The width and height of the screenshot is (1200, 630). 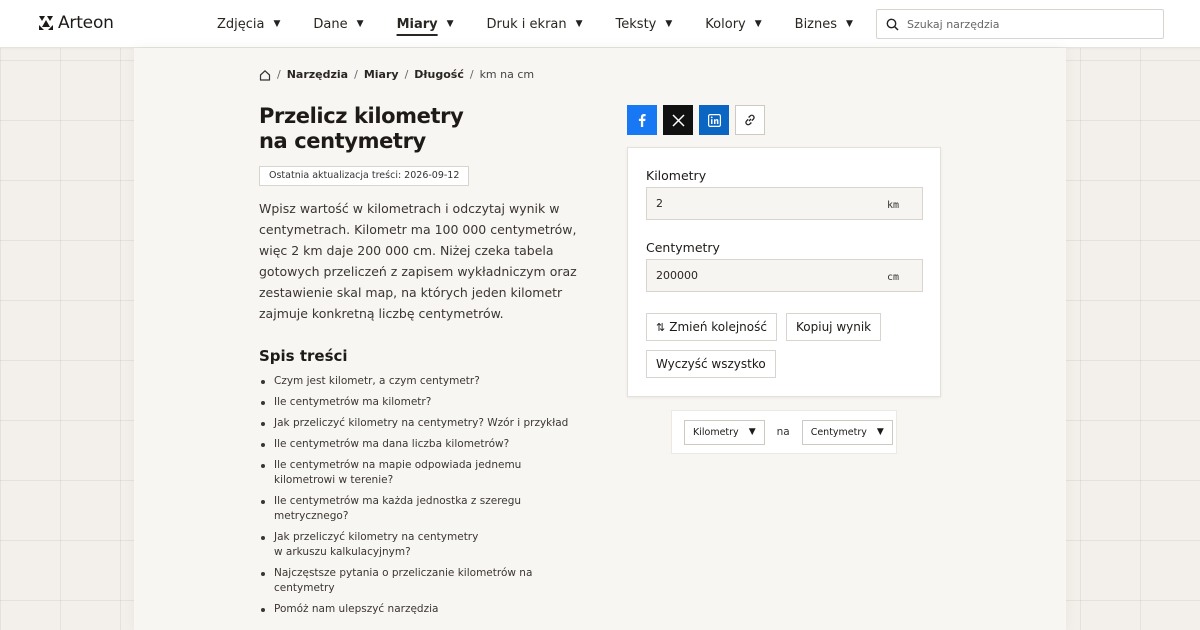 What do you see at coordinates (816, 24) in the screenshot?
I see `nav-label: Biznes` at bounding box center [816, 24].